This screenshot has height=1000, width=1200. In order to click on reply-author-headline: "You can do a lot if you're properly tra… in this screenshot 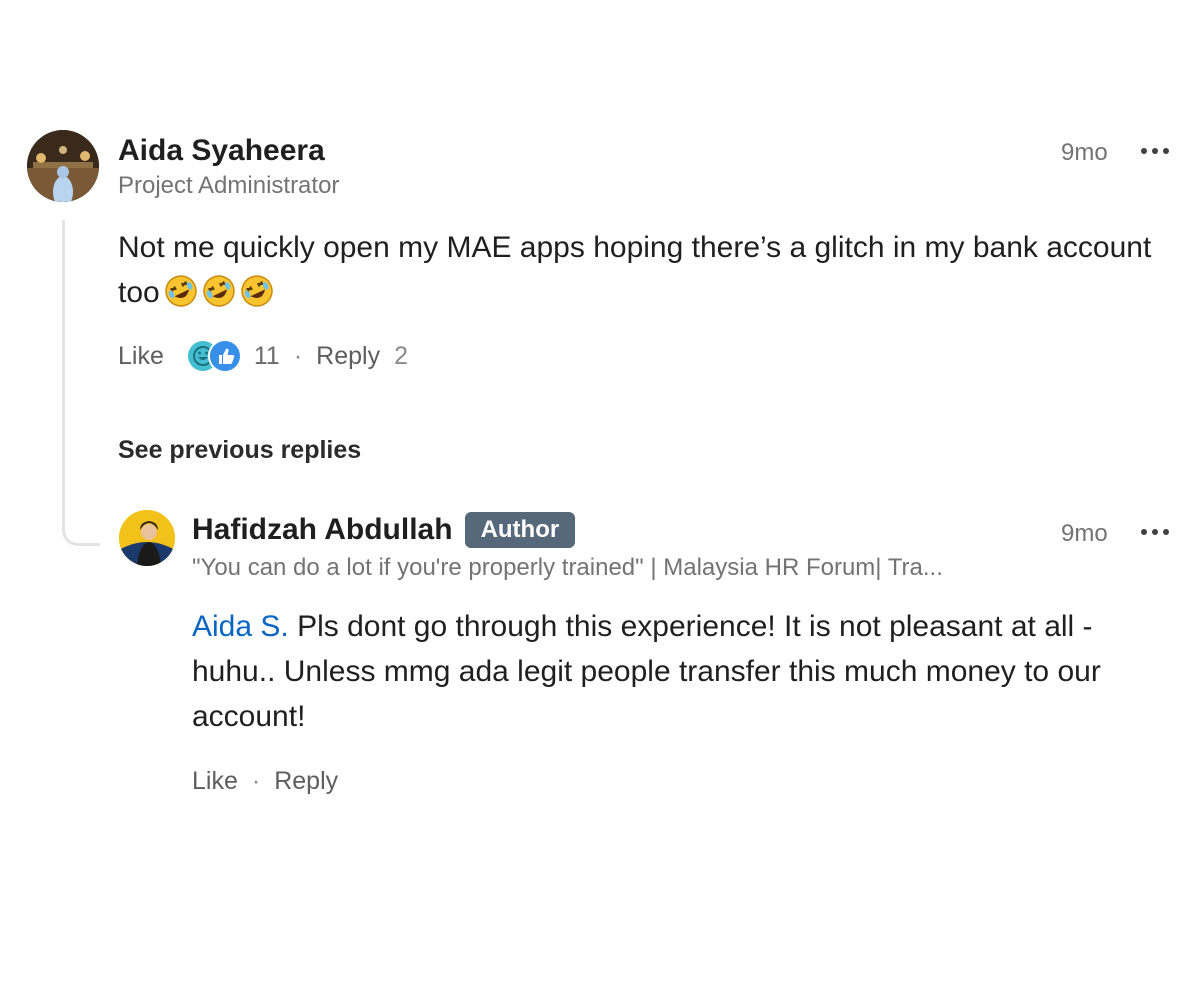, I will do `click(567, 567)`.